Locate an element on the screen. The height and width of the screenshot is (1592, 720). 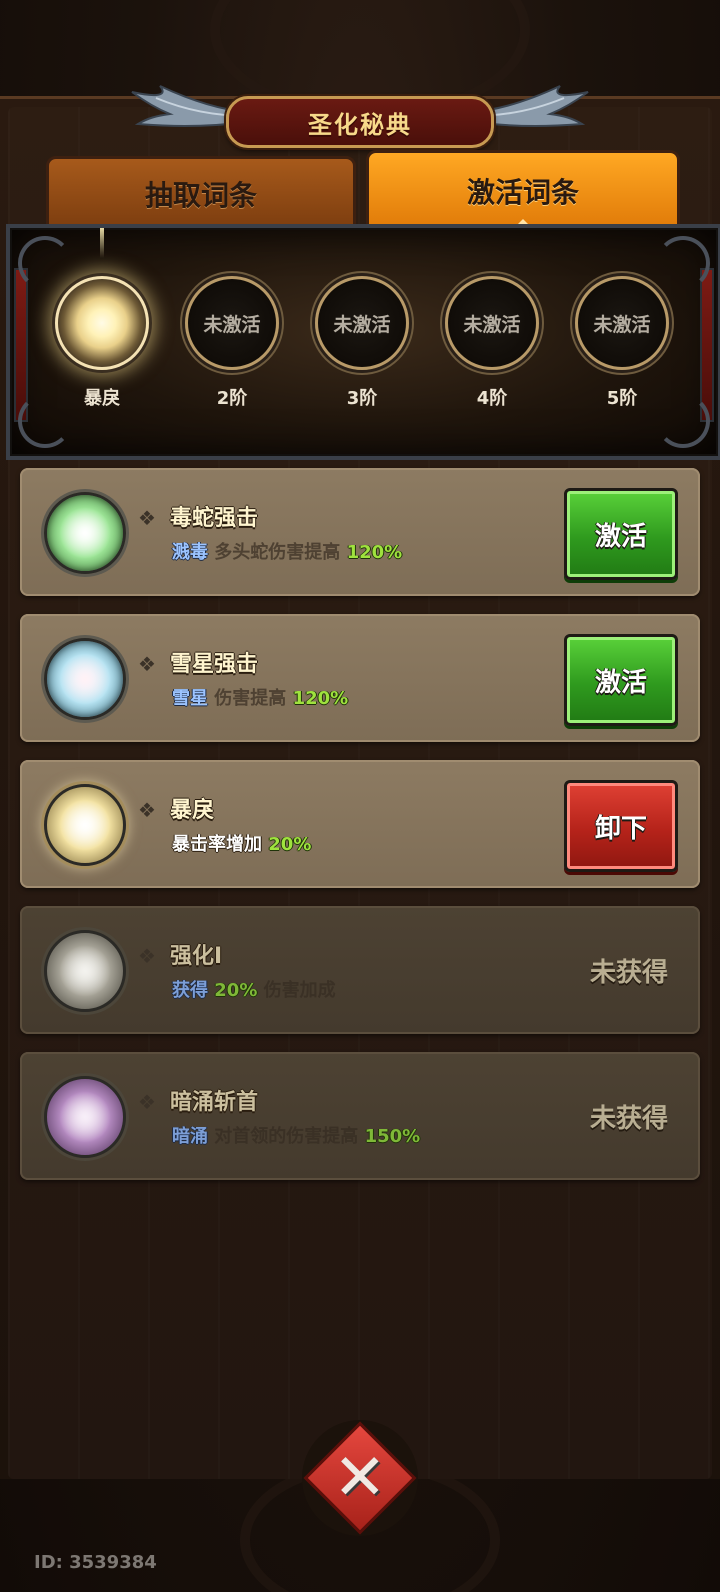
skill-desc-suffix: 伤害加成 is located at coordinates (299, 990).